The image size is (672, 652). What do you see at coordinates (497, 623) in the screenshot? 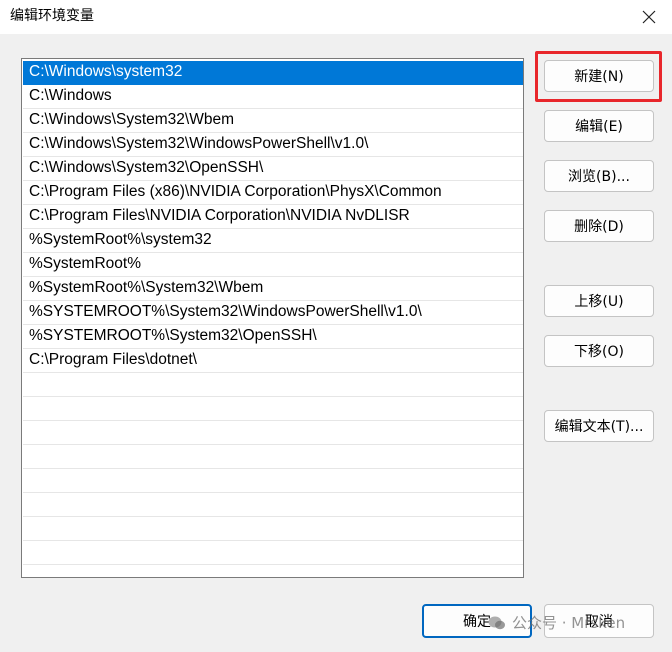
I see `wechat-icon` at bounding box center [497, 623].